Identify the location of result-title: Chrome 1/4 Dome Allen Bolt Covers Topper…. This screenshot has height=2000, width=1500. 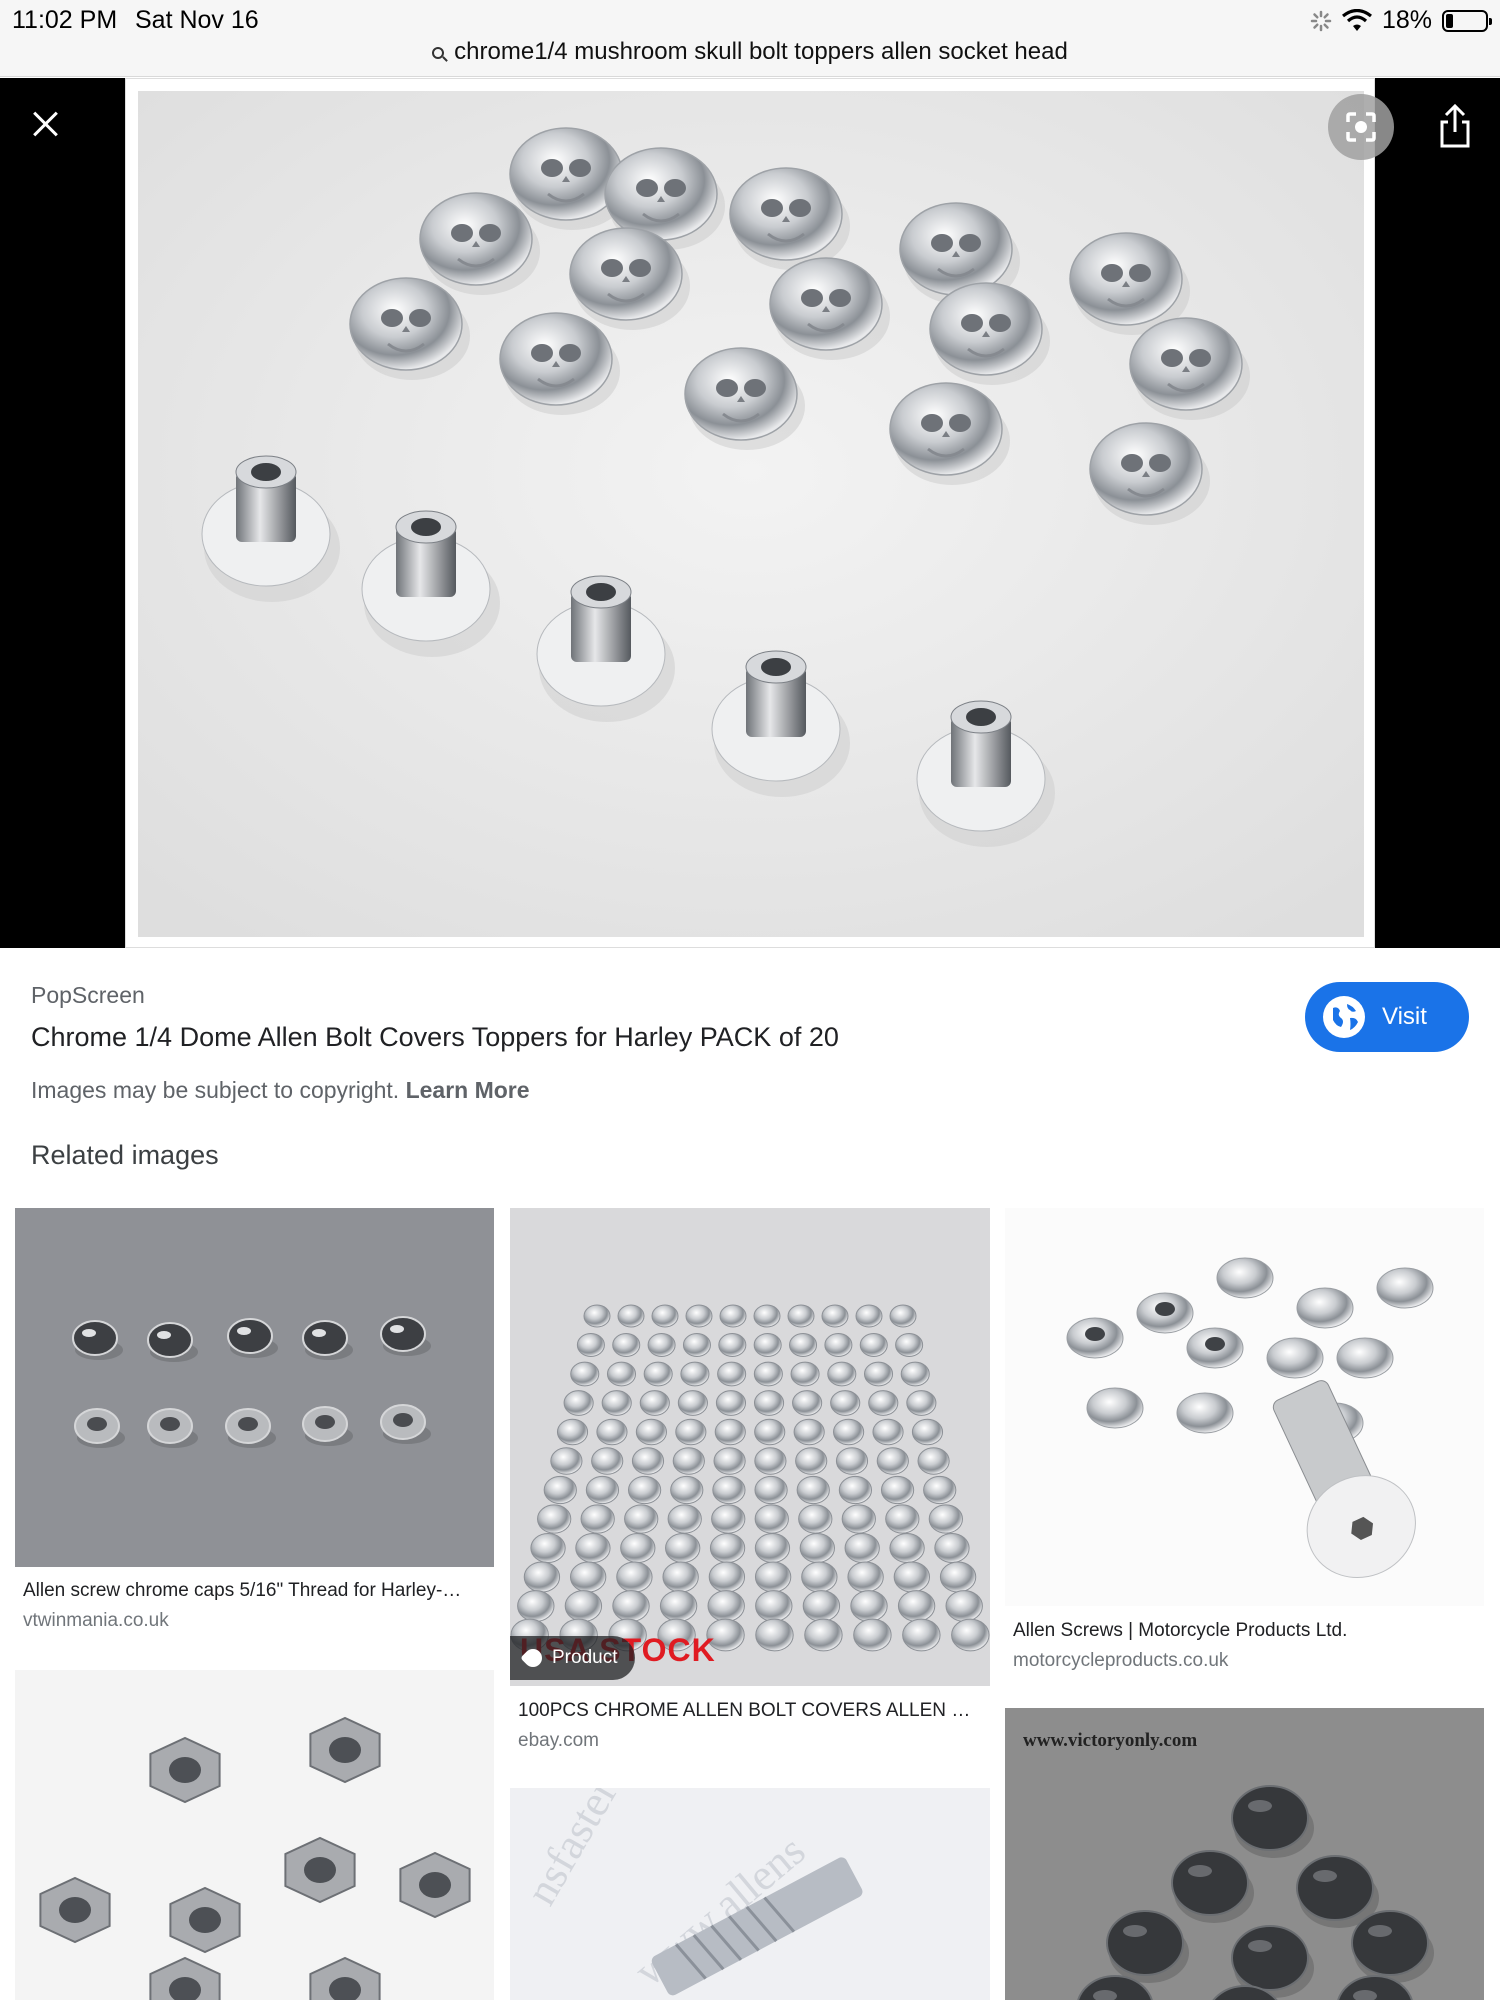
(435, 1037).